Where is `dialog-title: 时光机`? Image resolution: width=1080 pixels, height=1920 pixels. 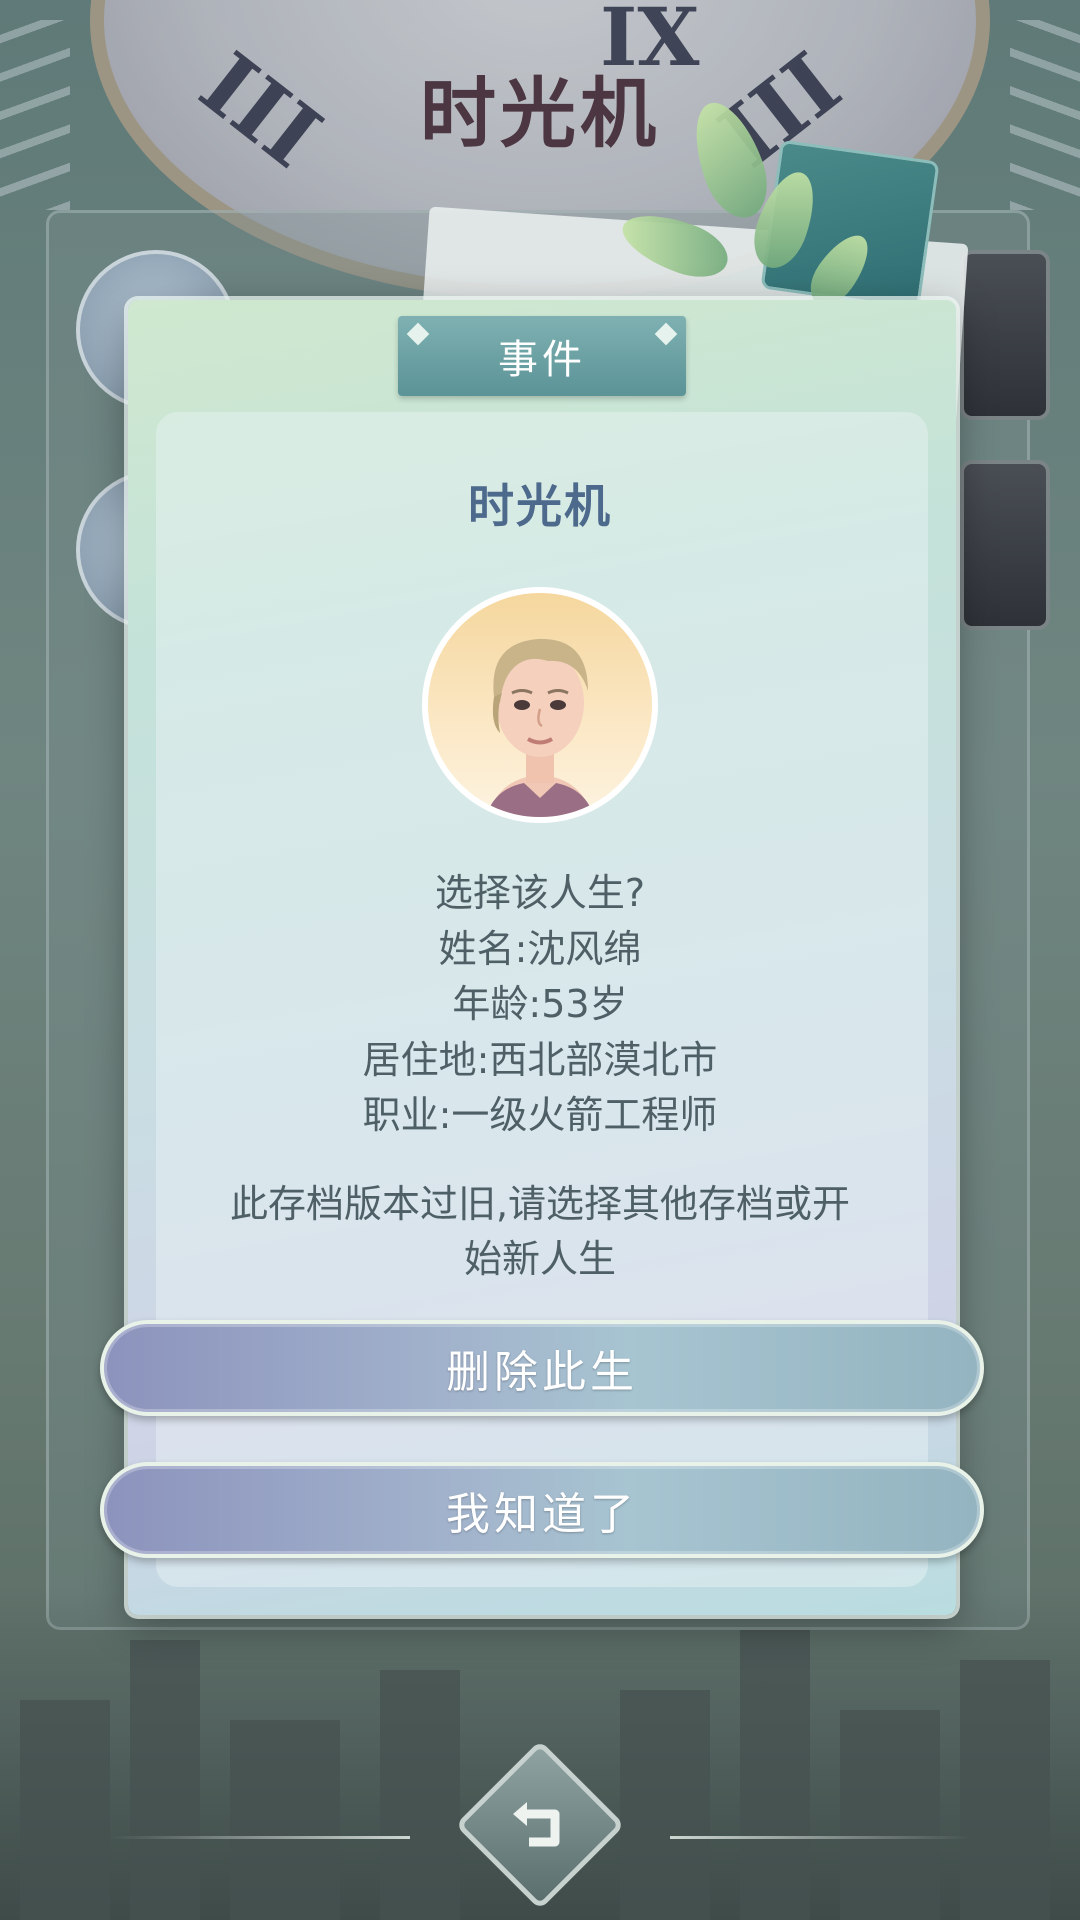
dialog-title: 时光机 is located at coordinates (540, 506).